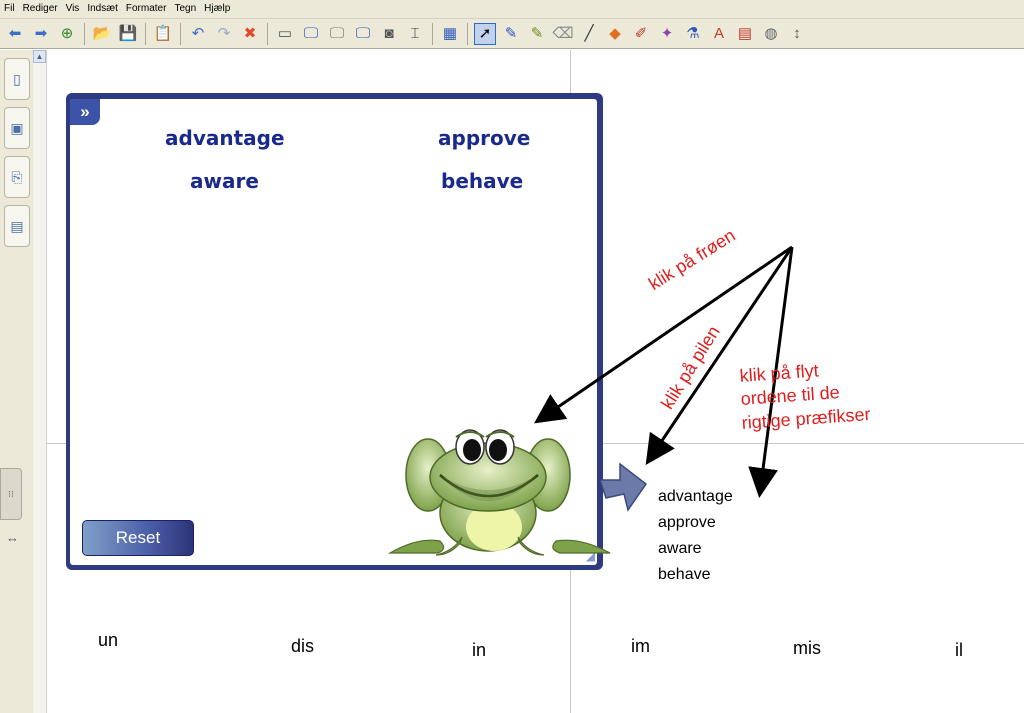 The height and width of the screenshot is (713, 1024). What do you see at coordinates (108, 640) in the screenshot?
I see `prefix-un: un` at bounding box center [108, 640].